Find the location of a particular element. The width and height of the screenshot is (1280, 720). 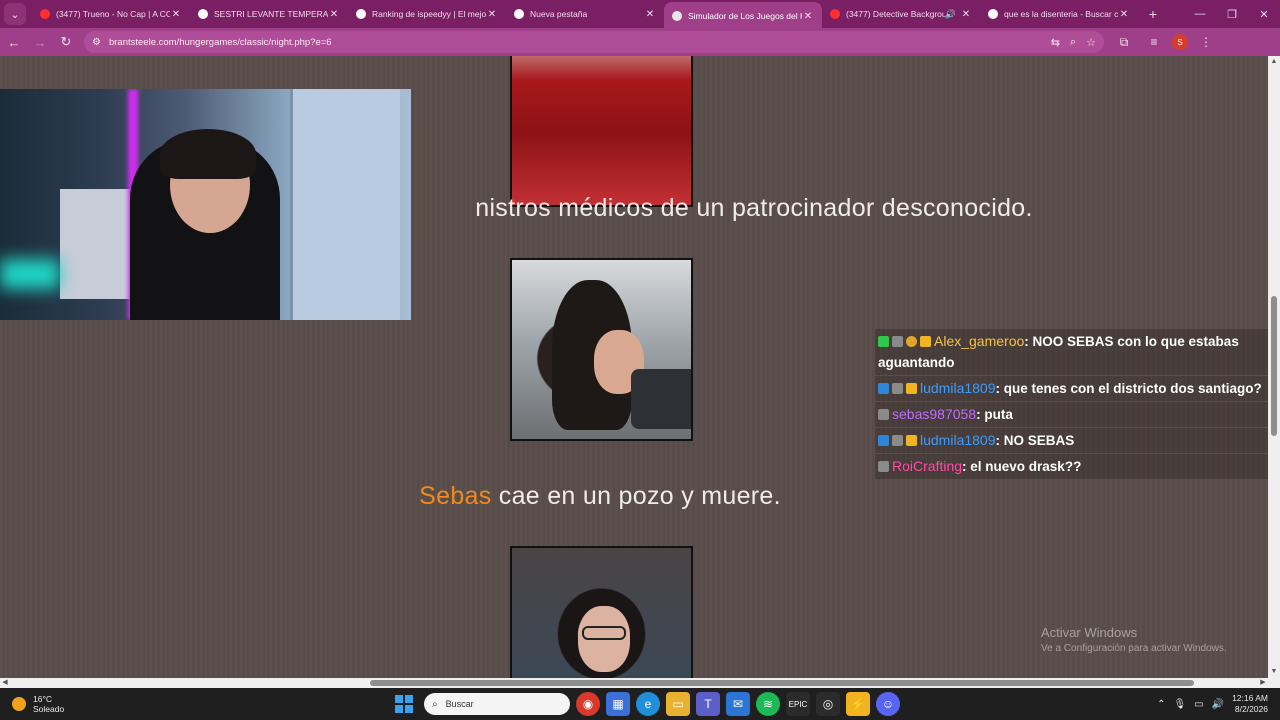

vertical-scrollbar: ▲ ▼ is located at coordinates (1274, 367).